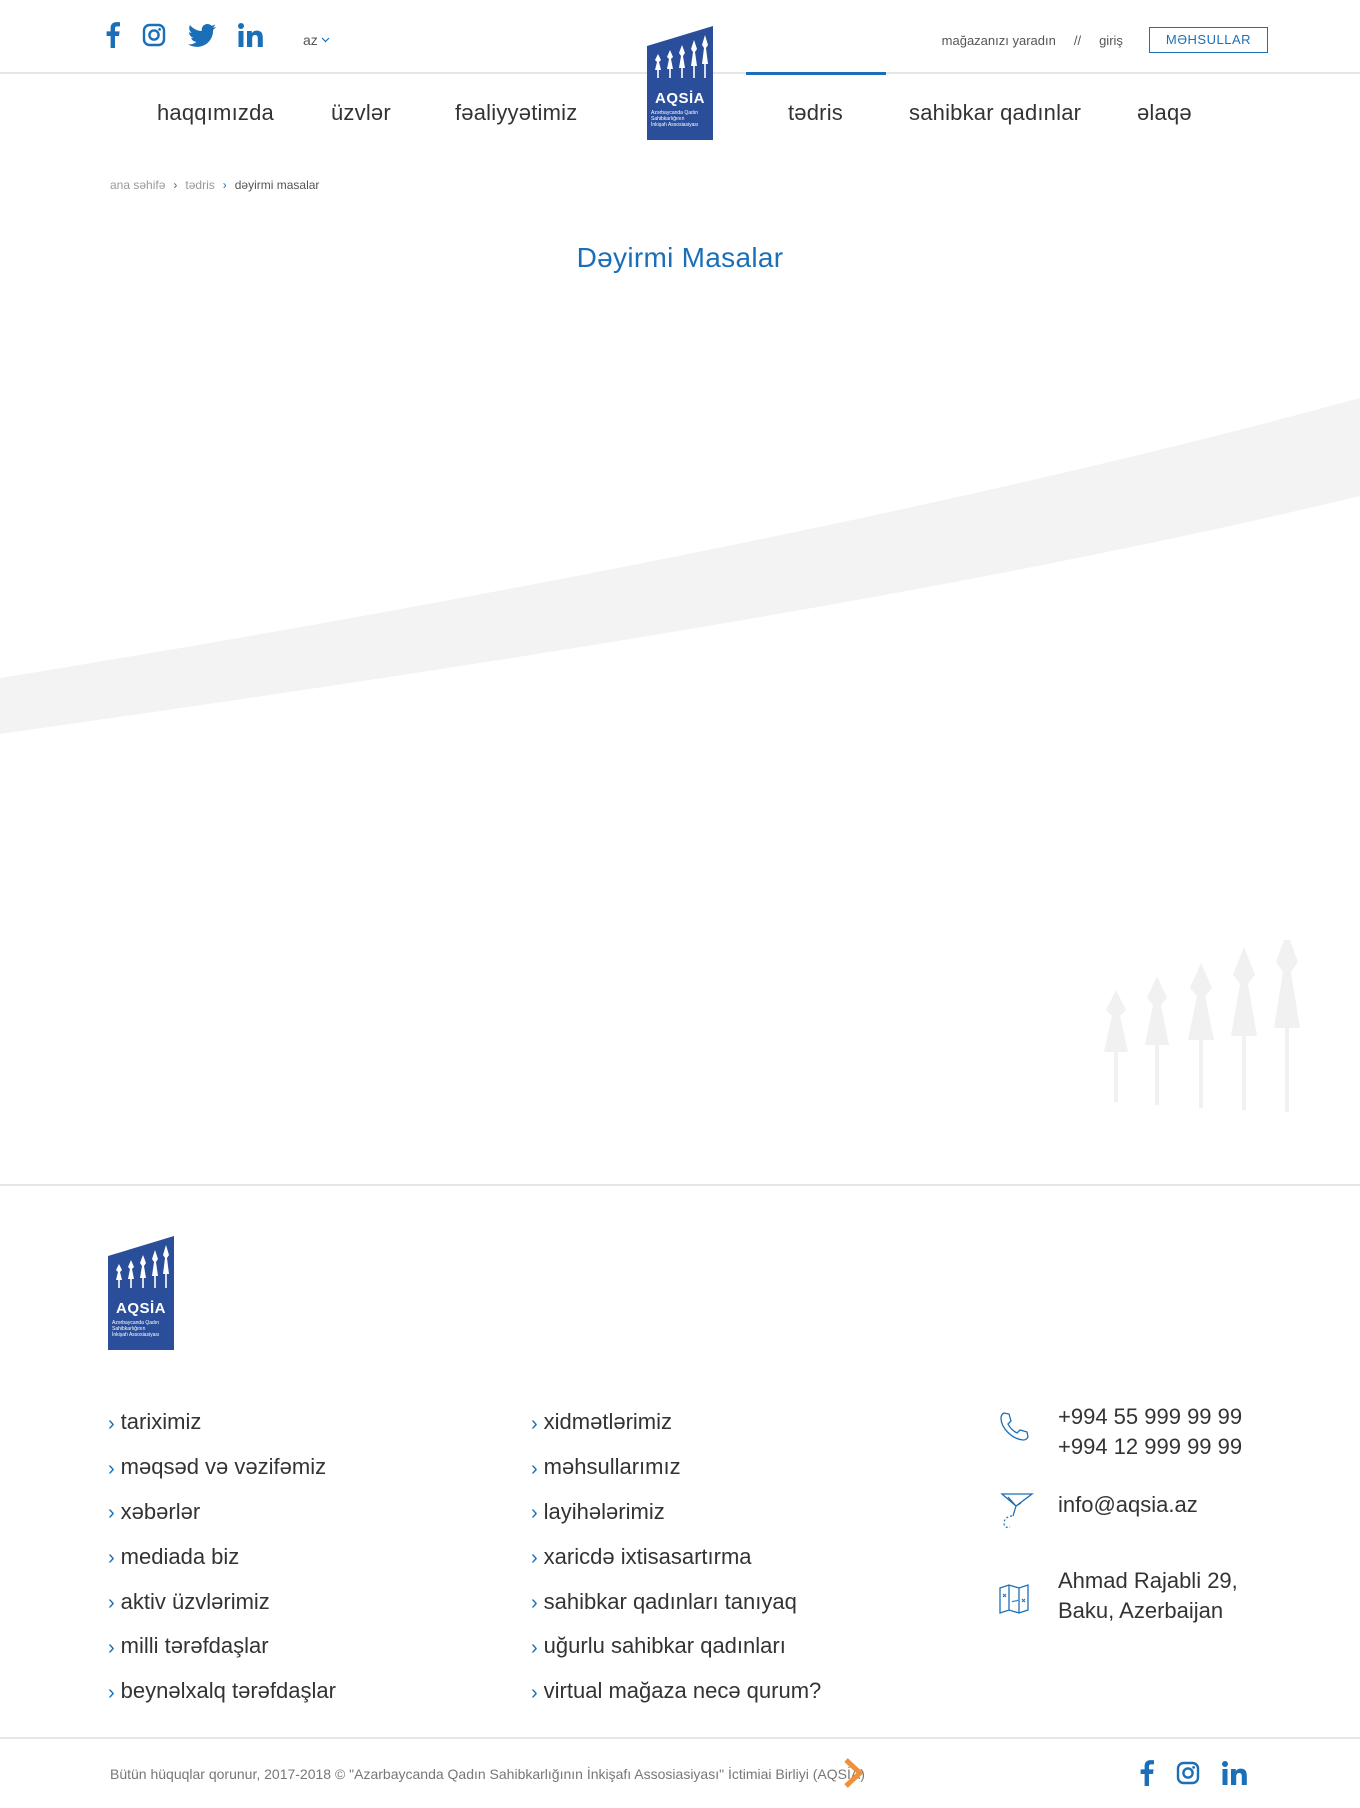  I want to click on bottom-divider, so click(680, 1738).